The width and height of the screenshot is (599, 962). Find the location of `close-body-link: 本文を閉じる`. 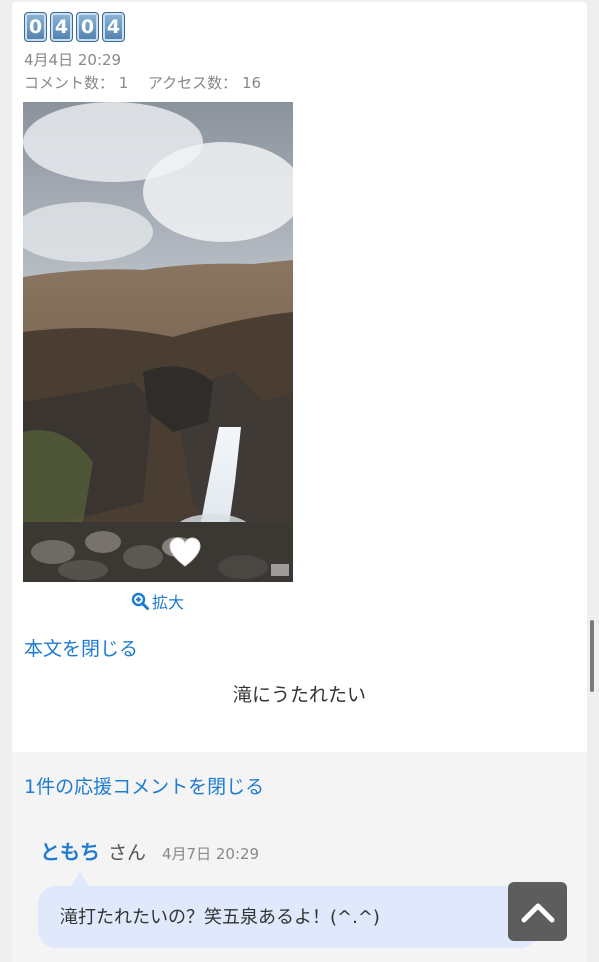

close-body-link: 本文を閉じる is located at coordinates (81, 647).